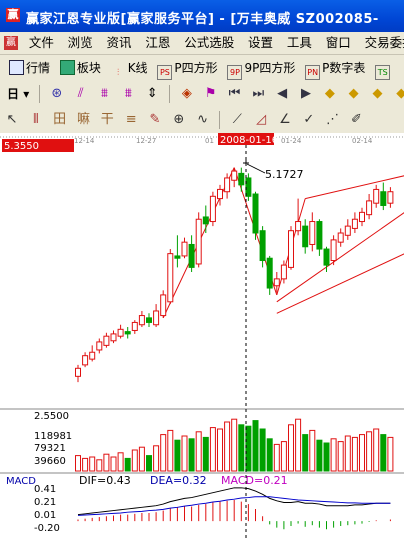 The width and height of the screenshot is (404, 541). Describe the element at coordinates (249, 140) in the screenshot. I see `cursor-date-label: 2008-01-16` at that location.